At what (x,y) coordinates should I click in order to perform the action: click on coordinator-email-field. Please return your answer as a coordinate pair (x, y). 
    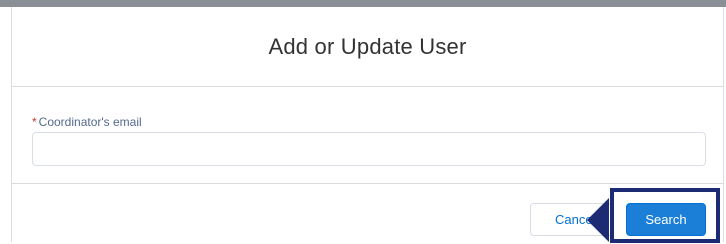
    Looking at the image, I should click on (369, 149).